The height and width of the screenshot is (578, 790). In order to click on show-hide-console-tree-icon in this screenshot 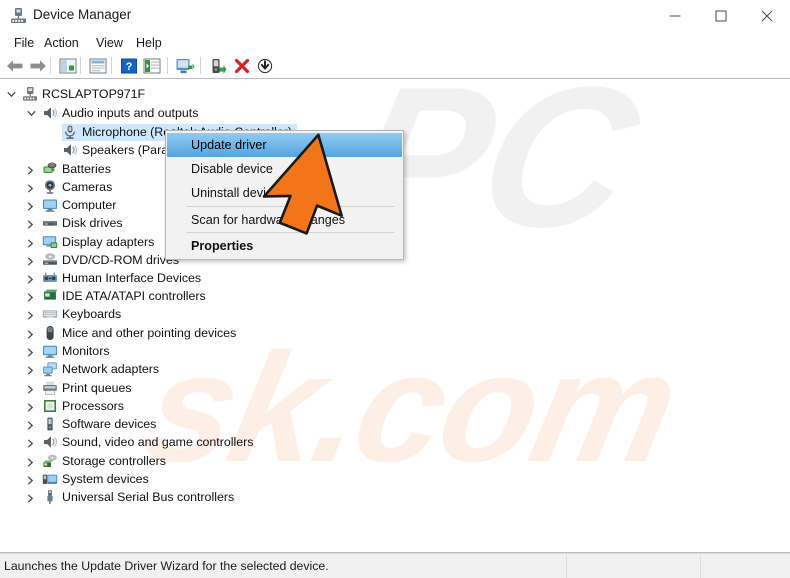, I will do `click(67, 65)`.